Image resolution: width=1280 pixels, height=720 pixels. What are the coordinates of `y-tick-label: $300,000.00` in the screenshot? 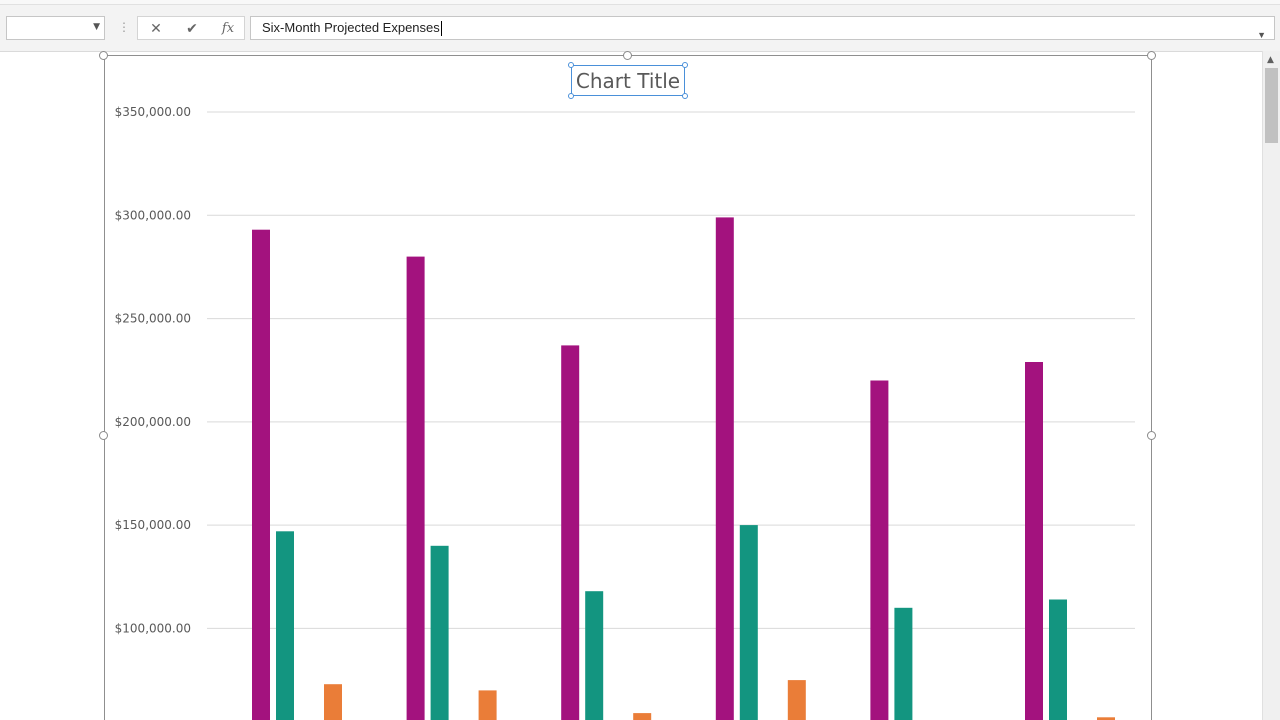 It's located at (153, 215).